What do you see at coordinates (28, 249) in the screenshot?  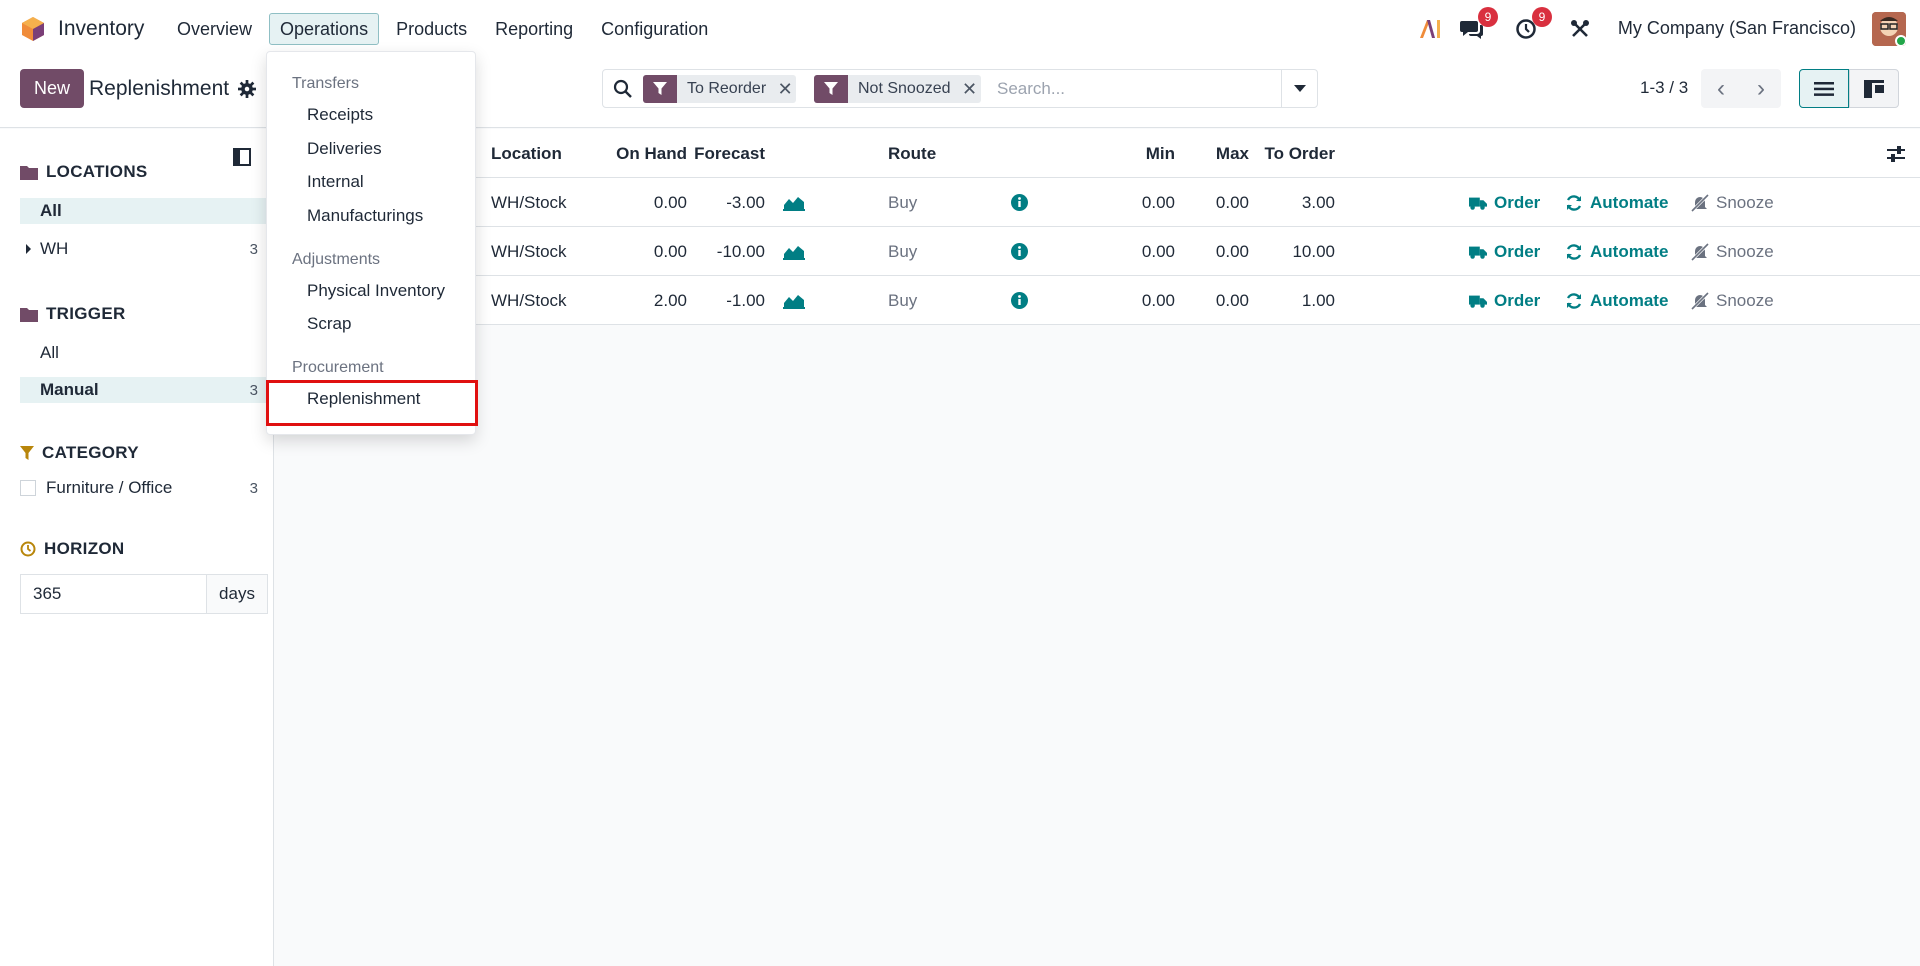 I see `caret-right-icon` at bounding box center [28, 249].